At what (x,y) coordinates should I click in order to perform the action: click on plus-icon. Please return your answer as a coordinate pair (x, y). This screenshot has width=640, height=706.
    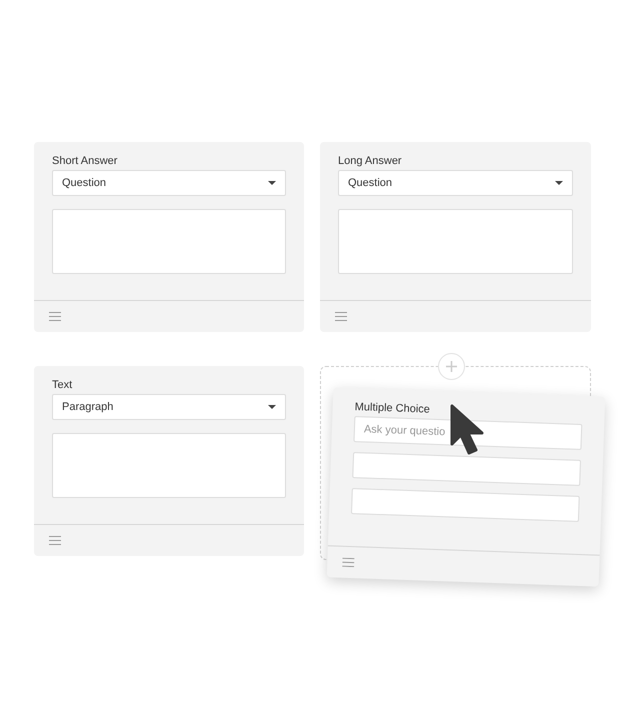
    Looking at the image, I should click on (451, 366).